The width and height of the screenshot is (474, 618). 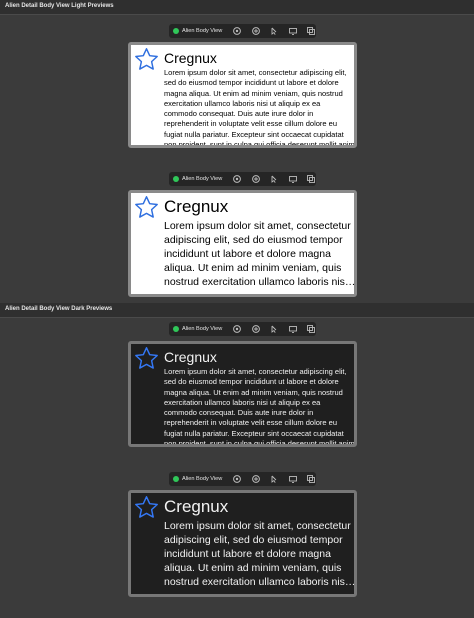 What do you see at coordinates (237, 7) in the screenshot?
I see `section-header-light: Alien Detail Body View Light Previews` at bounding box center [237, 7].